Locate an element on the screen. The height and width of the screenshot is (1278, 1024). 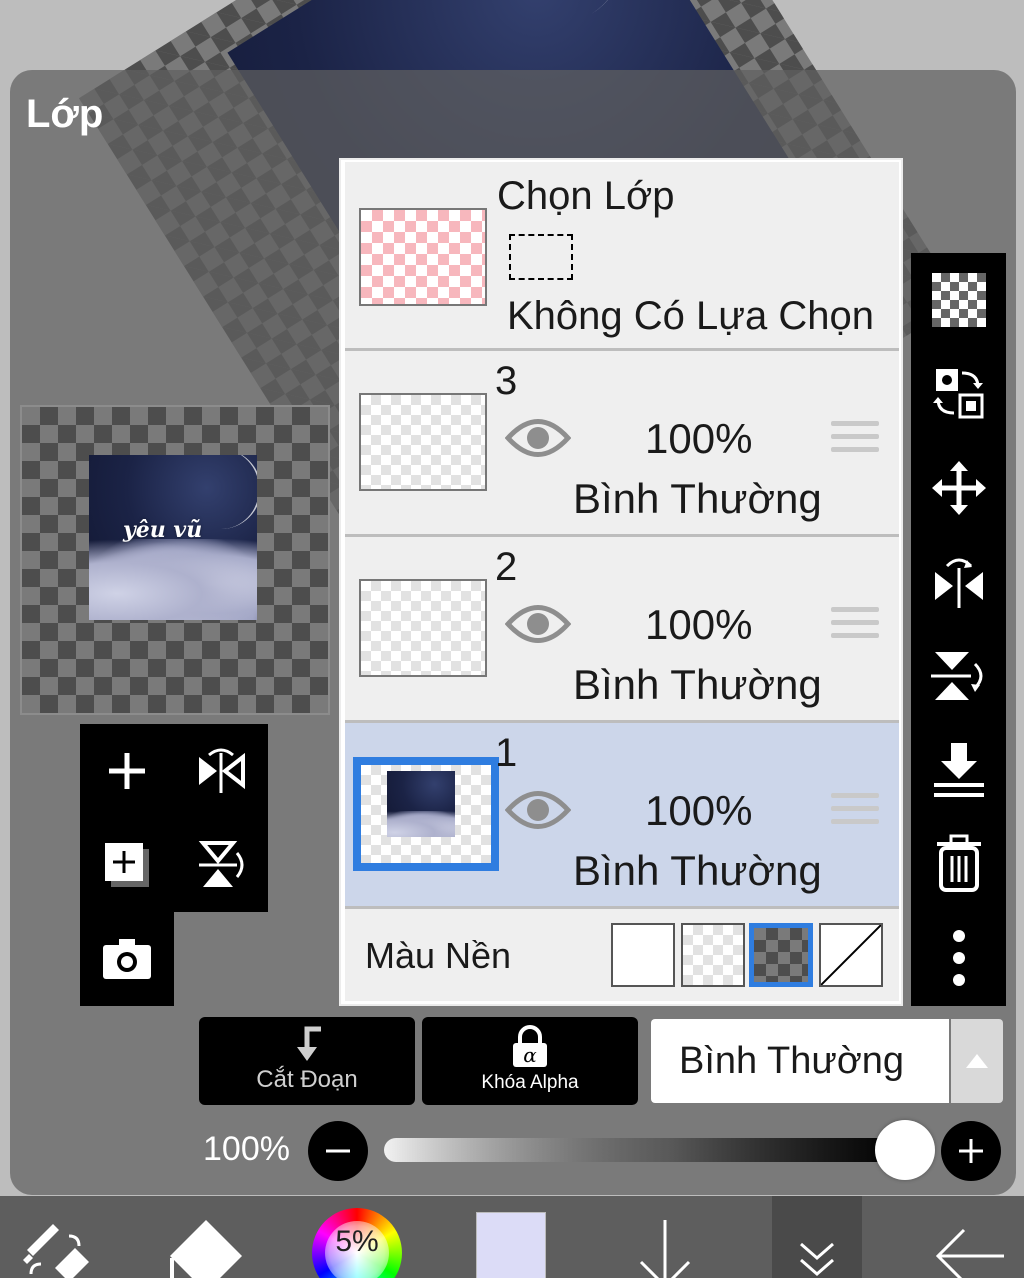
right-toolbar is located at coordinates (958, 629).